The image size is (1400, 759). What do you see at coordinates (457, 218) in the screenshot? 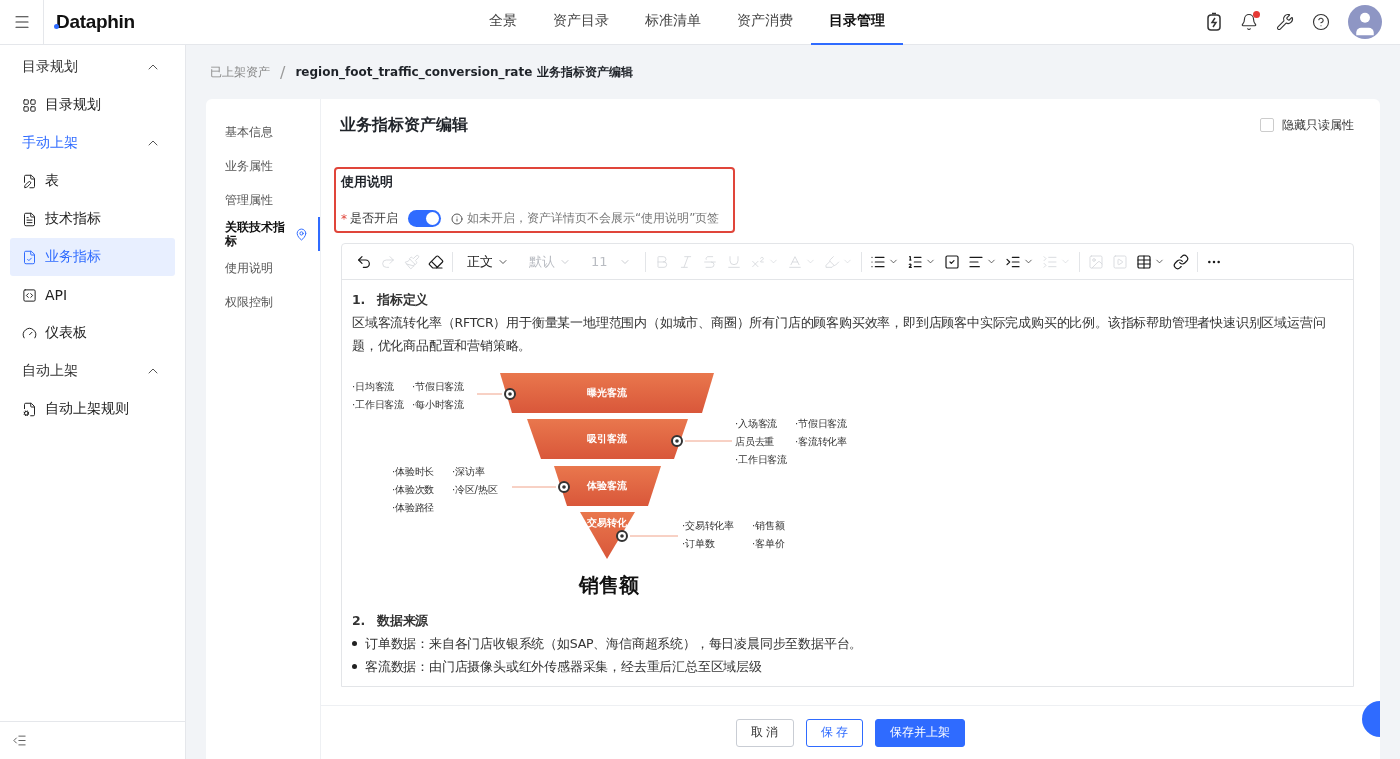
I see `info-icon` at bounding box center [457, 218].